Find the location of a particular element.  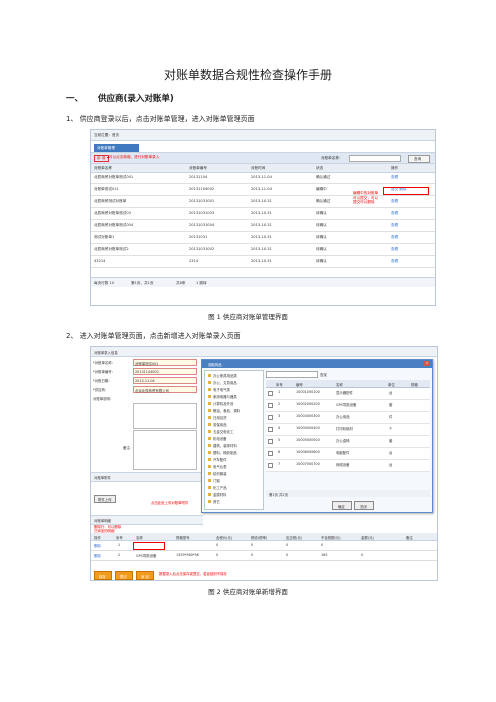

cell-seq: 4 is located at coordinates (279, 427).